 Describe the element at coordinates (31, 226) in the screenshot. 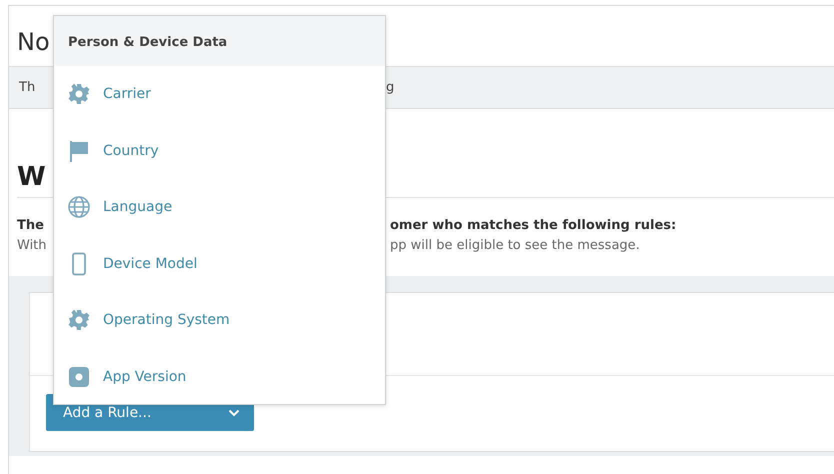

I see `rules-text: The` at that location.